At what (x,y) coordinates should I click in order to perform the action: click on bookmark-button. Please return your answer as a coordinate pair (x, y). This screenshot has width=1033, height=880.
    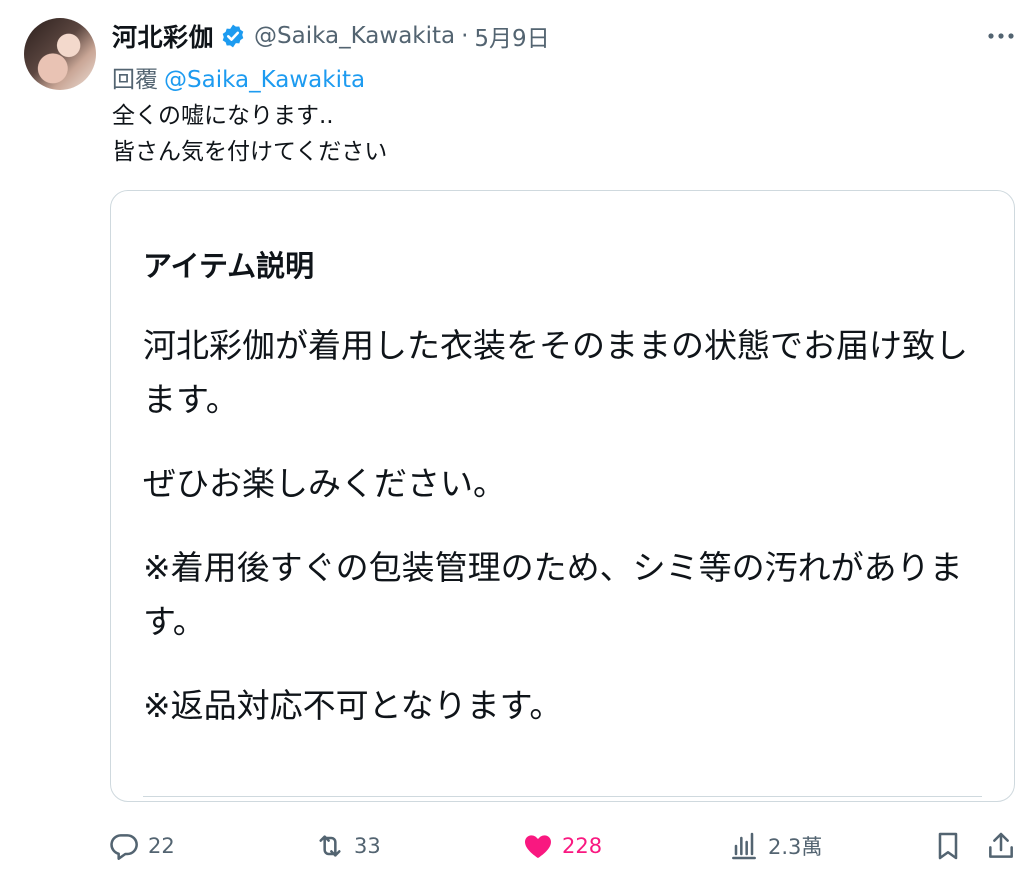
    Looking at the image, I should click on (948, 846).